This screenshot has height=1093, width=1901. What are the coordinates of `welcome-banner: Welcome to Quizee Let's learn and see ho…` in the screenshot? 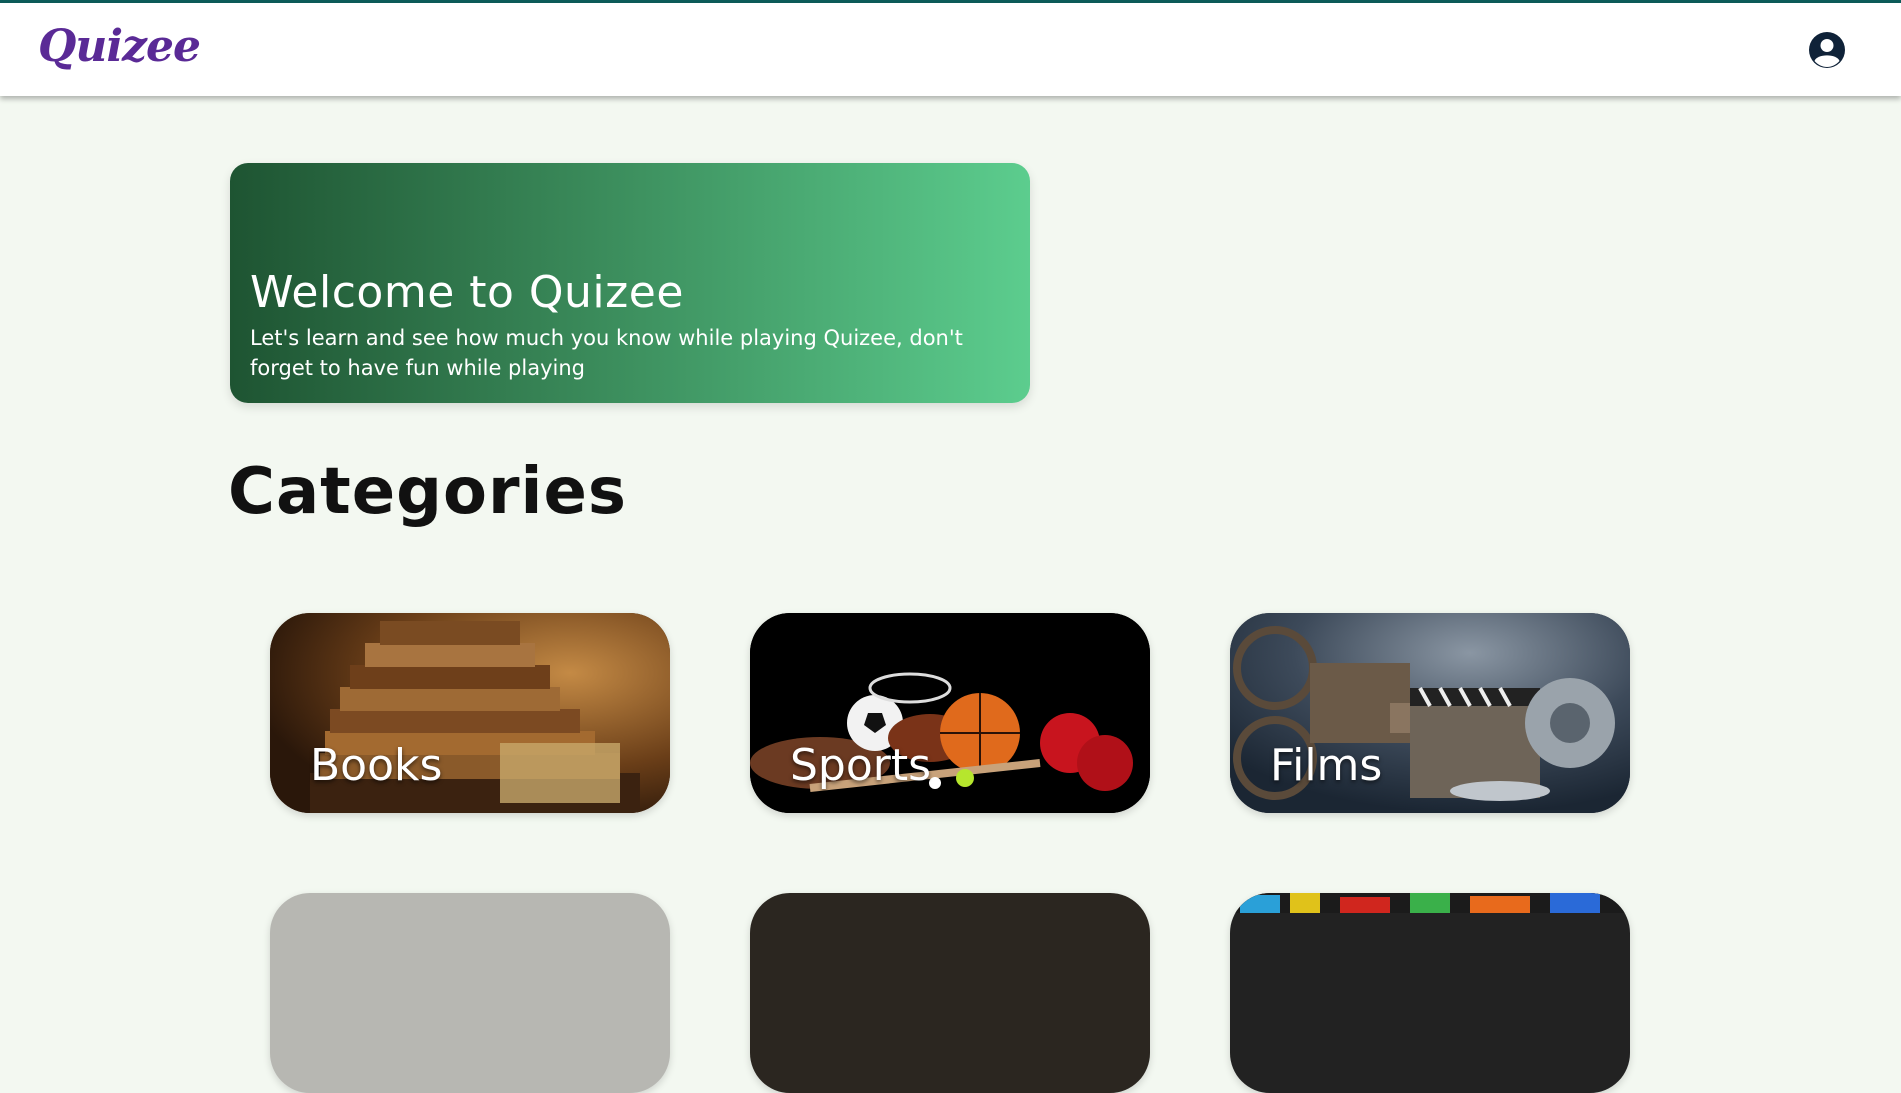 It's located at (630, 283).